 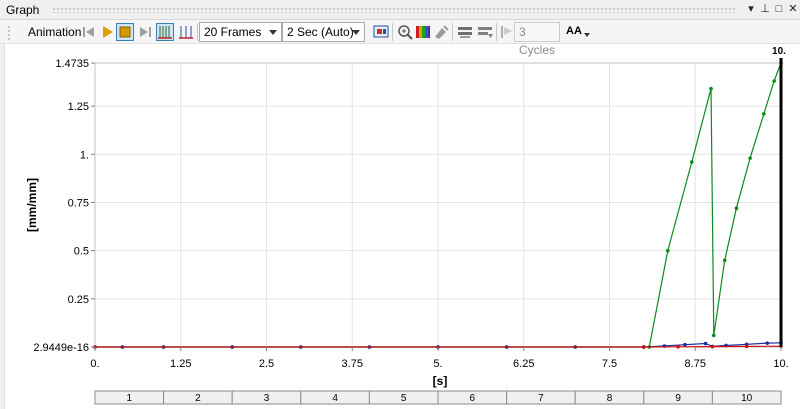 What do you see at coordinates (405, 32) in the screenshot?
I see `zoom-icon` at bounding box center [405, 32].